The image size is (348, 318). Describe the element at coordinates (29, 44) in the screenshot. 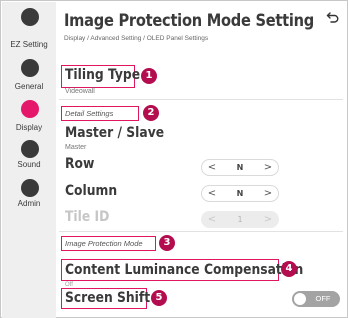

I see `sidebar-item-label: EZ Setting` at that location.